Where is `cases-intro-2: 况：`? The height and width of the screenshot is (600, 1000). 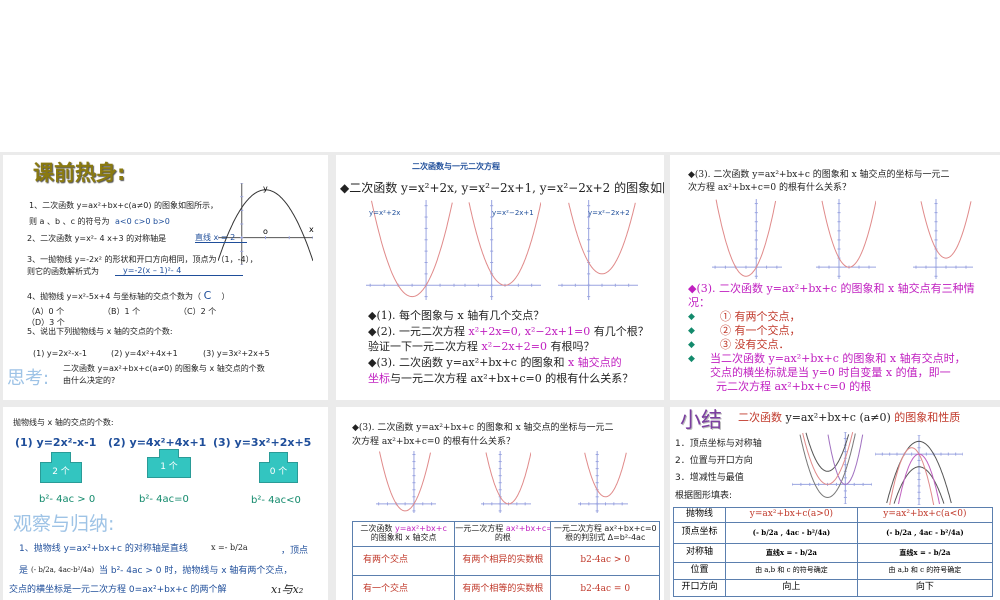 cases-intro-2: 况： is located at coordinates (699, 302).